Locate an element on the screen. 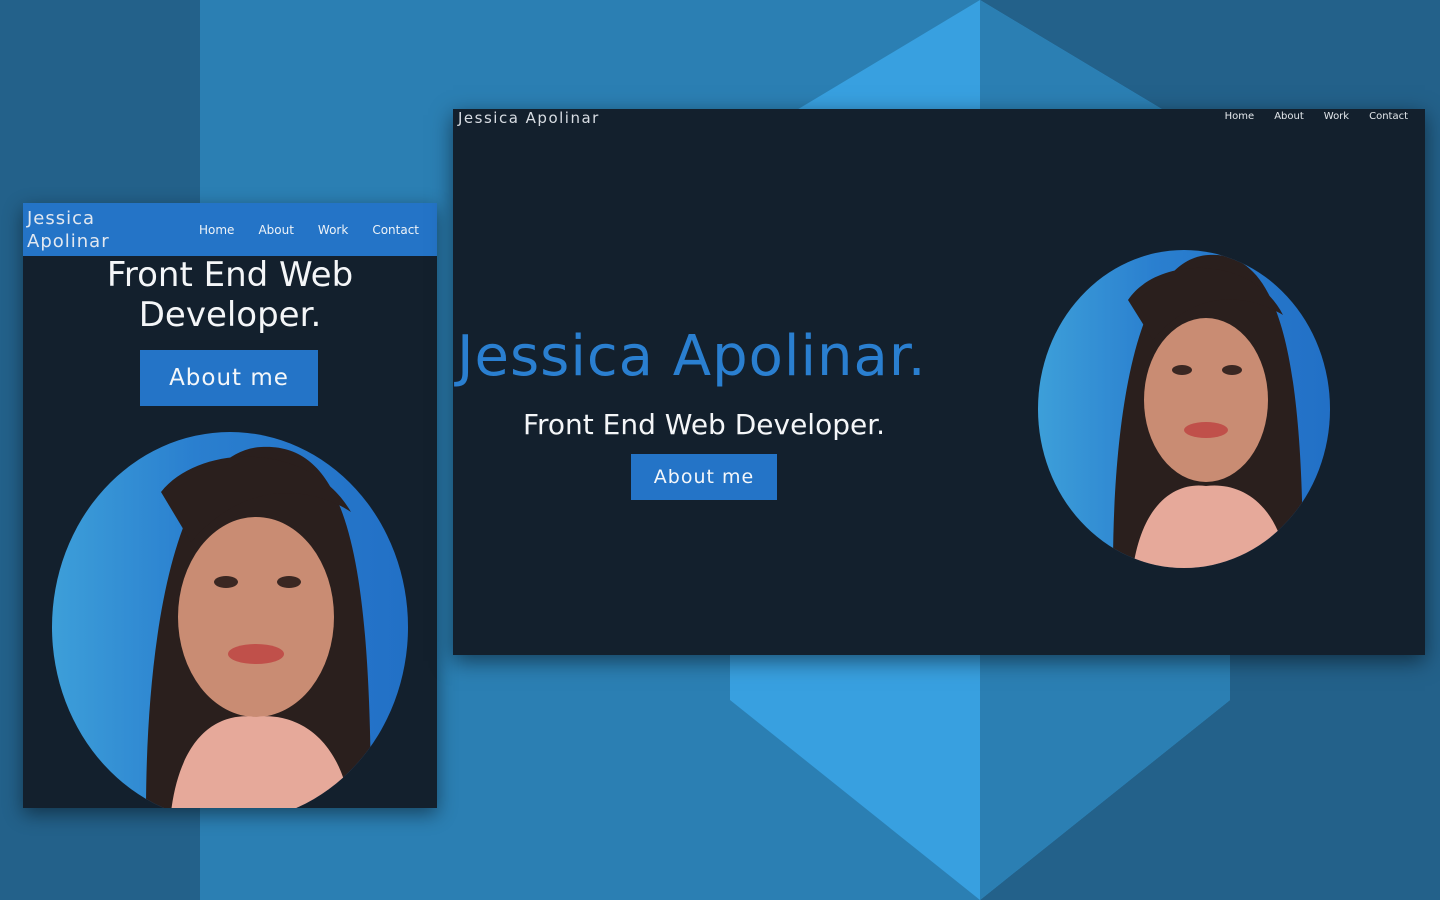  desktop-nav-work: Work is located at coordinates (1336, 116).